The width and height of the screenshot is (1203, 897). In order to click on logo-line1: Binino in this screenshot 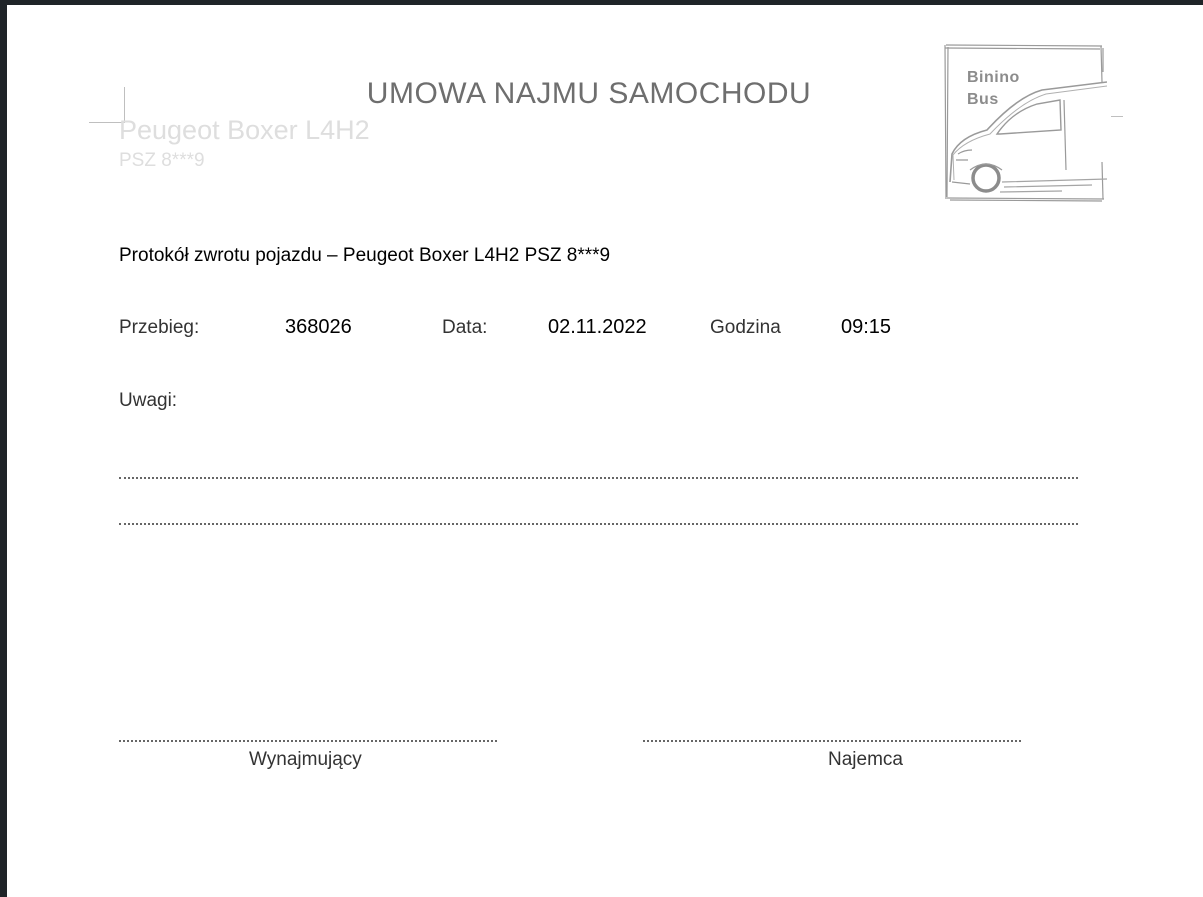, I will do `click(993, 77)`.